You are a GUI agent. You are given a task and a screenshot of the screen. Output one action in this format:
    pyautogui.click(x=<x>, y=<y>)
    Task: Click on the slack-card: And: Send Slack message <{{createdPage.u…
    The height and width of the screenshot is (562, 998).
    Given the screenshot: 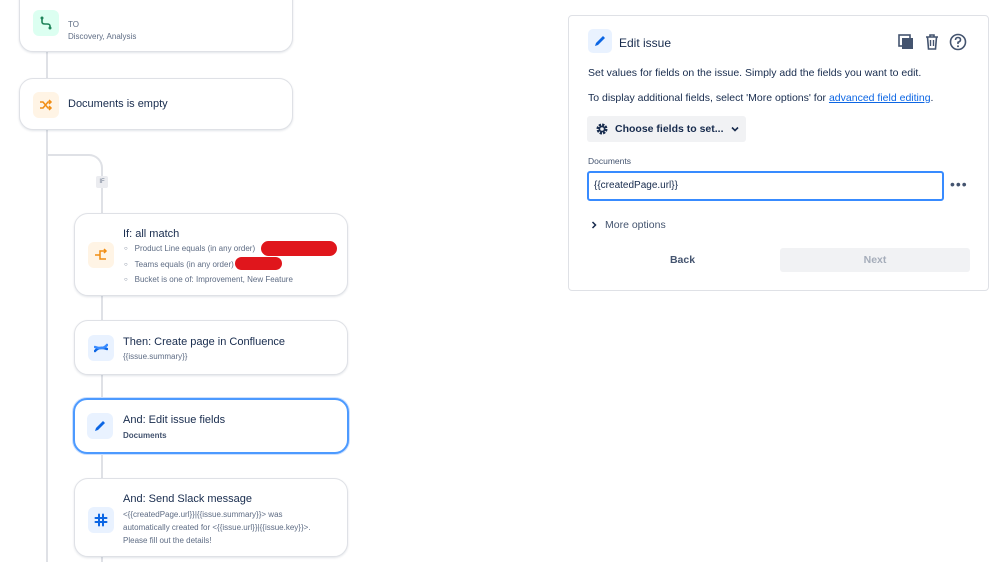 What is the action you would take?
    pyautogui.click(x=211, y=517)
    